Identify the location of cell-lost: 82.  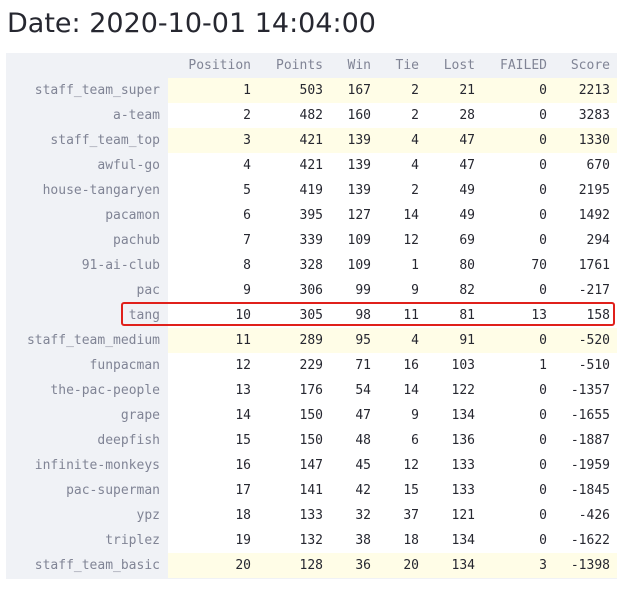
(454, 290).